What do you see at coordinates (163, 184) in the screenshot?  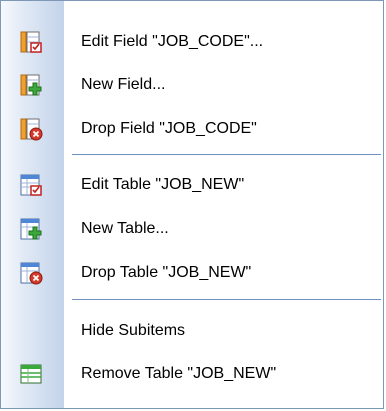 I see `menu-item-label: Edit Table "JOB_NEW"` at bounding box center [163, 184].